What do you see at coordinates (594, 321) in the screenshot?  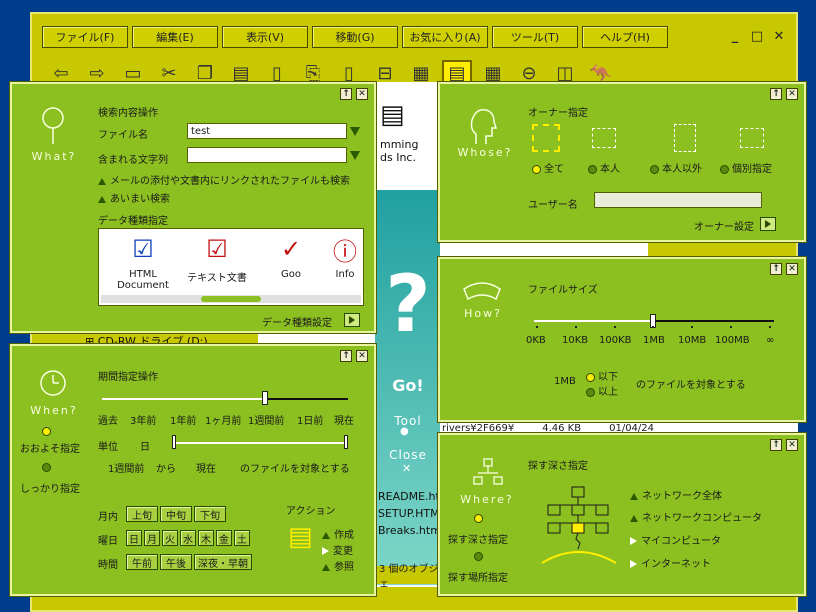 I see `size-slider-left` at bounding box center [594, 321].